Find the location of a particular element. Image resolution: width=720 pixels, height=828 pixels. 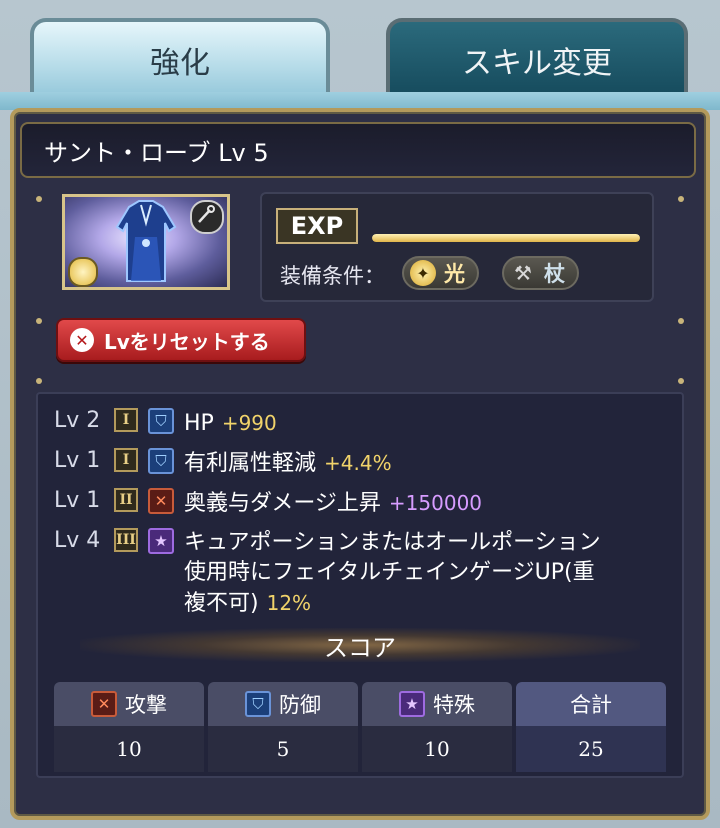

skill-text: 有利属性軽減 +4.4% is located at coordinates (288, 463).